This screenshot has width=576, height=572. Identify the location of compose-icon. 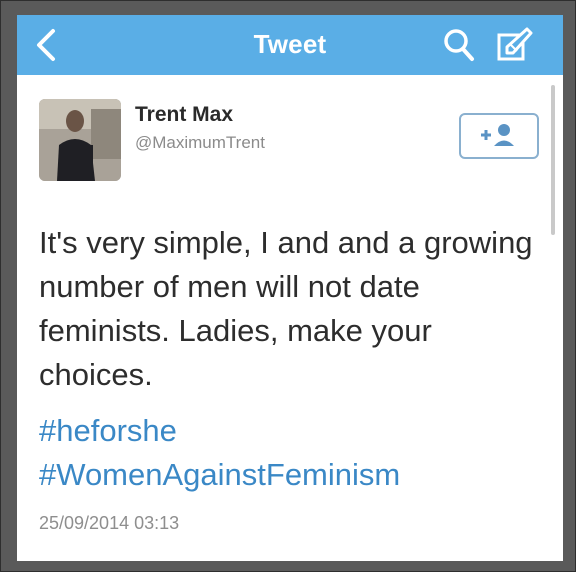
(515, 44).